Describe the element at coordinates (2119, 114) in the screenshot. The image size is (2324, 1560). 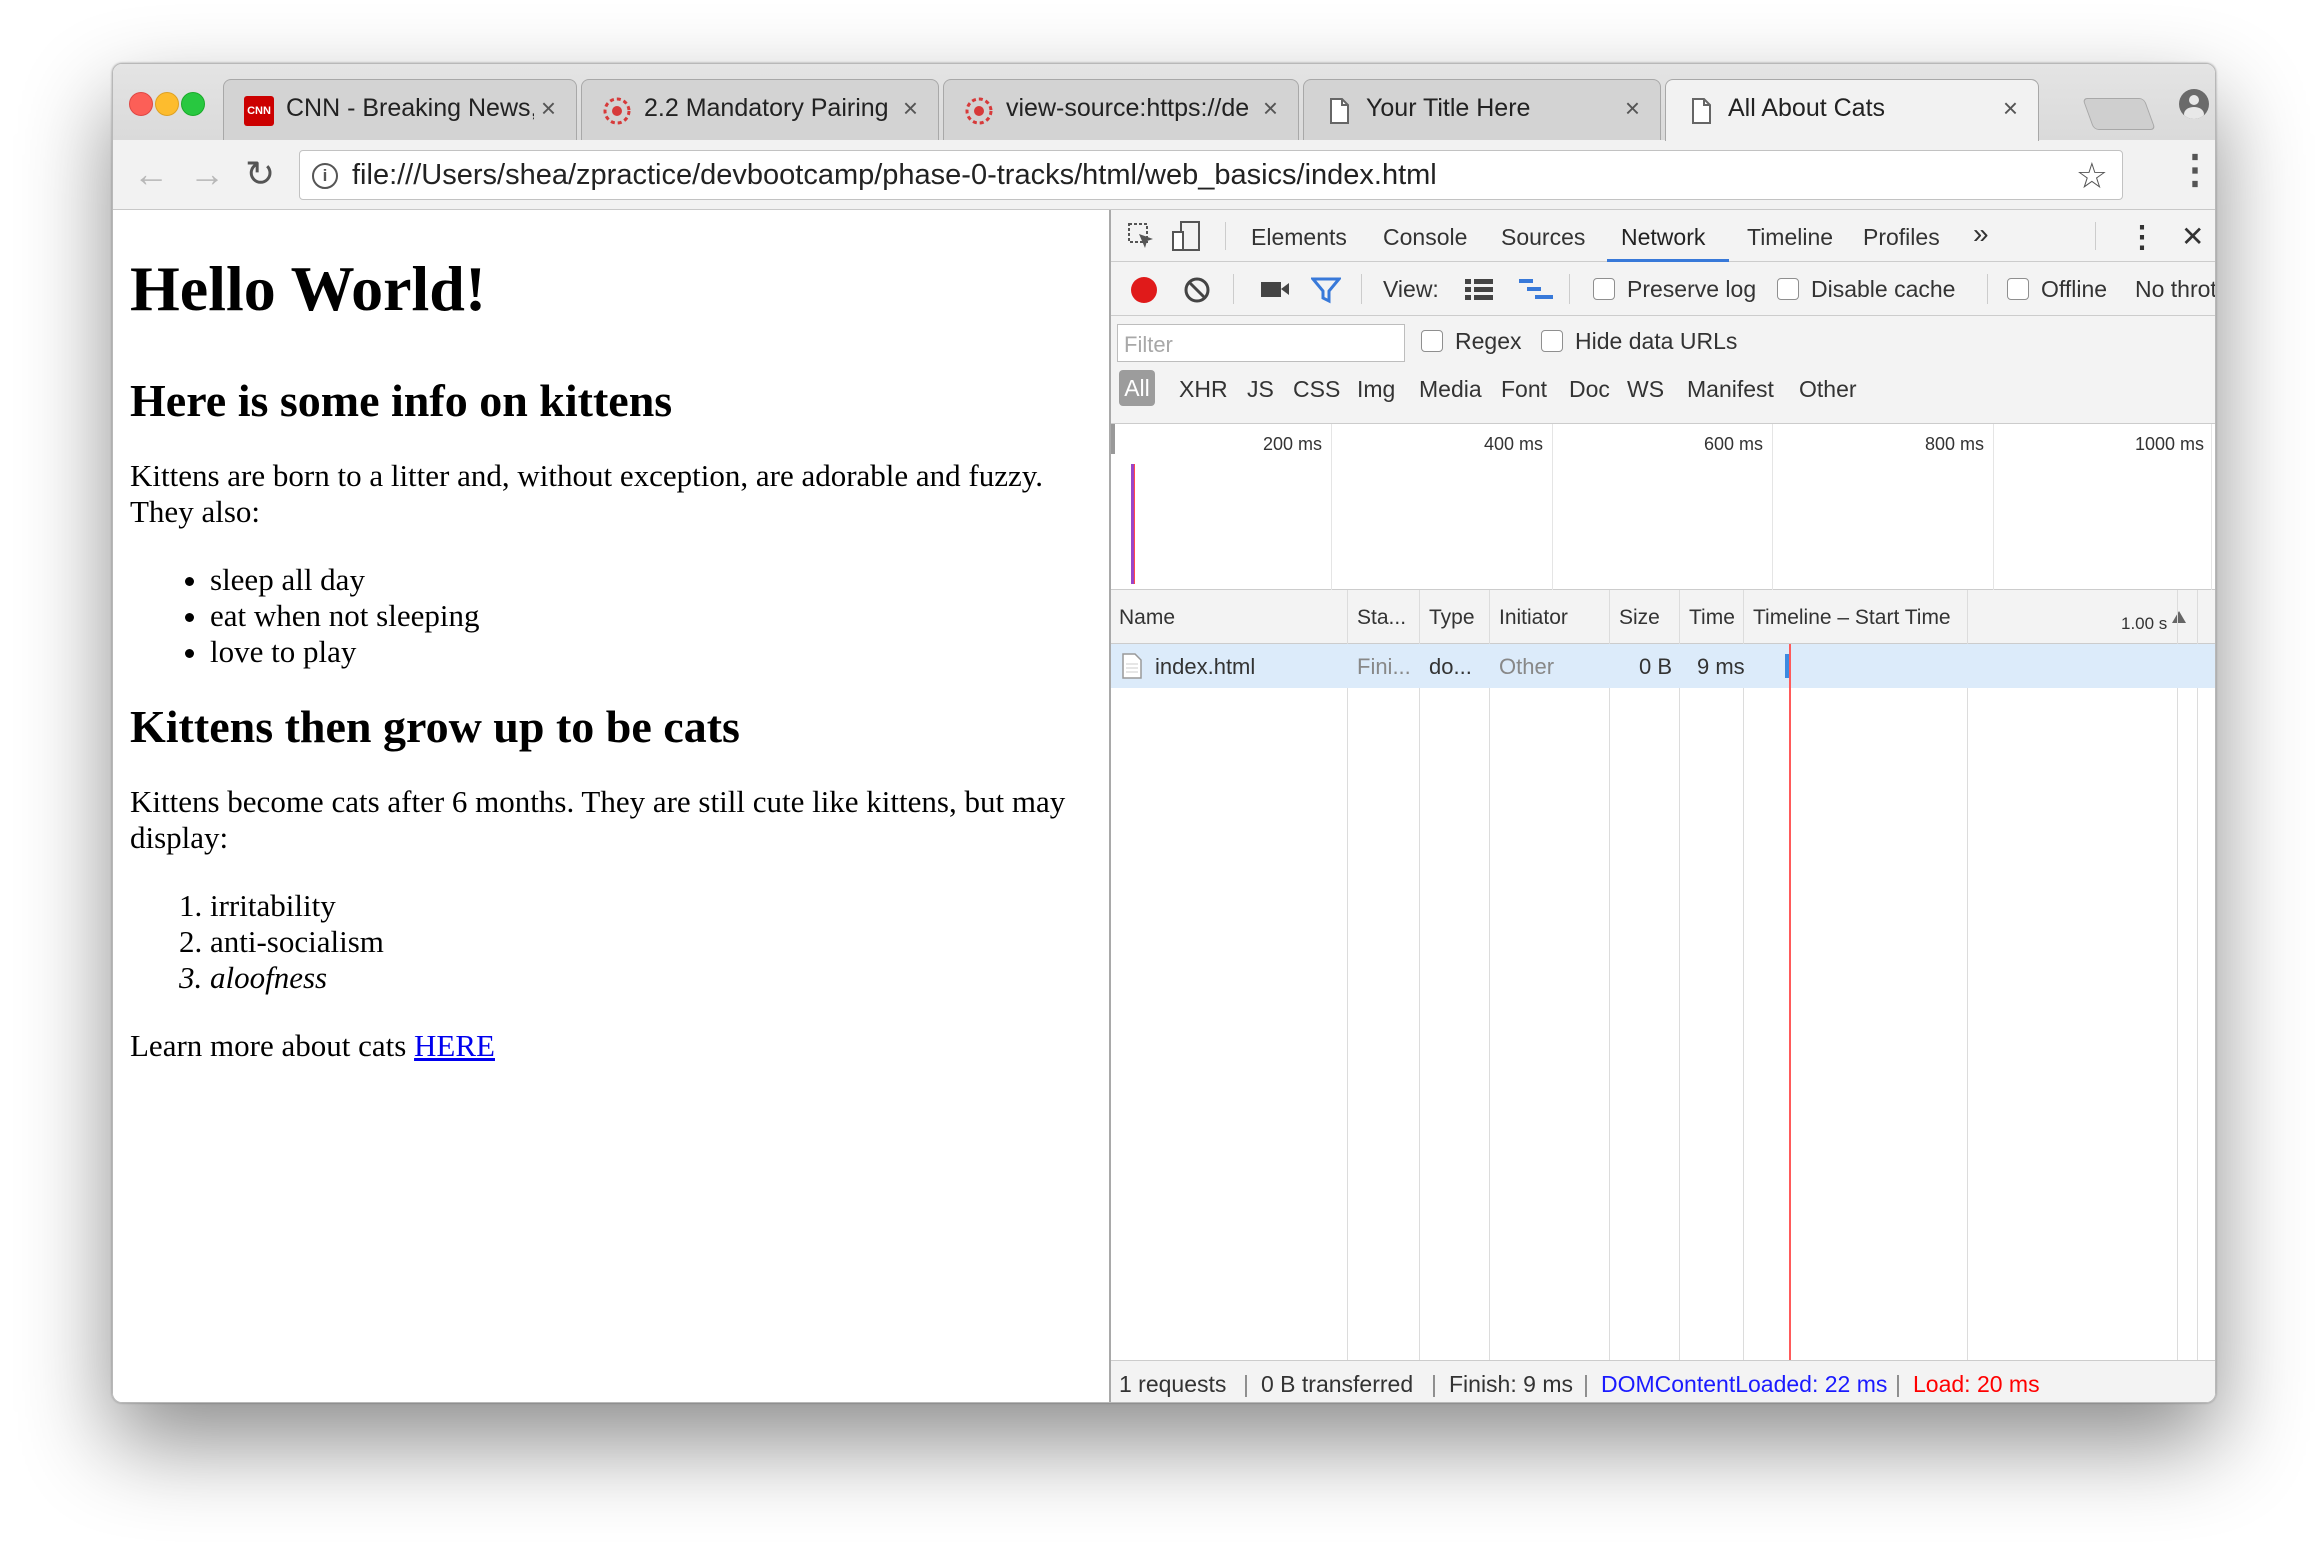
I see `new-tab-button` at that location.